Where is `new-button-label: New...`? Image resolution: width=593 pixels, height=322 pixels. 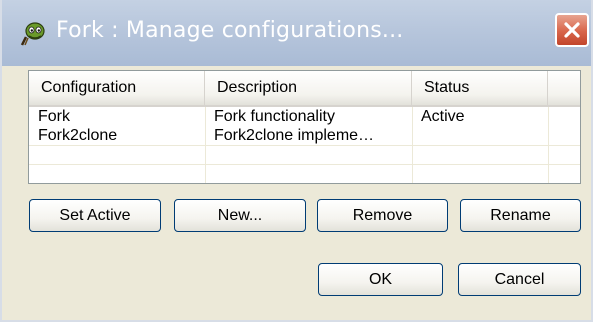 new-button-label: New... is located at coordinates (240, 215).